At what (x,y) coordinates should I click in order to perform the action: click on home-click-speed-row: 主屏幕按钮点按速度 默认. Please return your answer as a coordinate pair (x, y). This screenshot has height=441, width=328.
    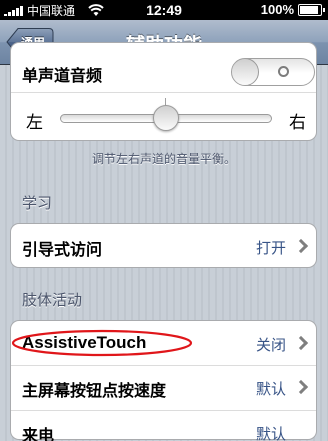
    Looking at the image, I should click on (163, 388).